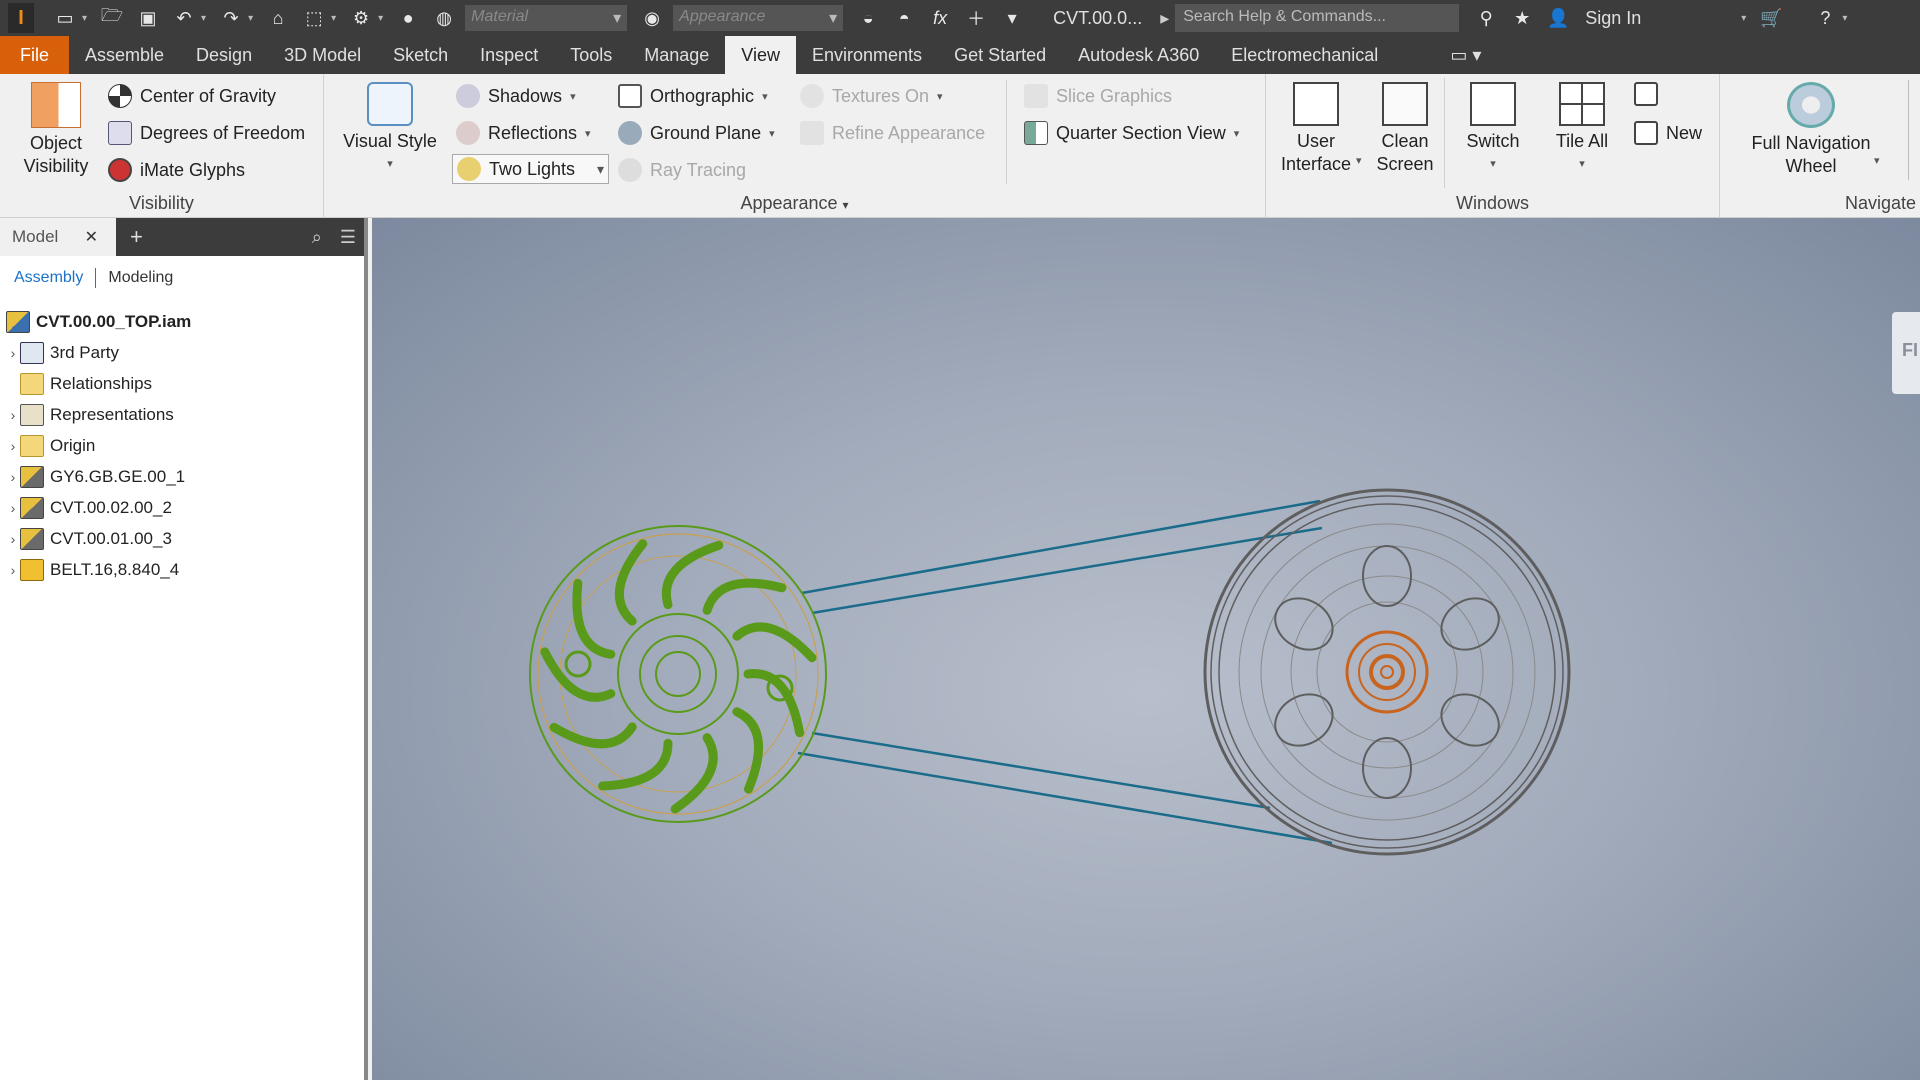  What do you see at coordinates (348, 237) in the screenshot?
I see `menu-icon: ☰` at bounding box center [348, 237].